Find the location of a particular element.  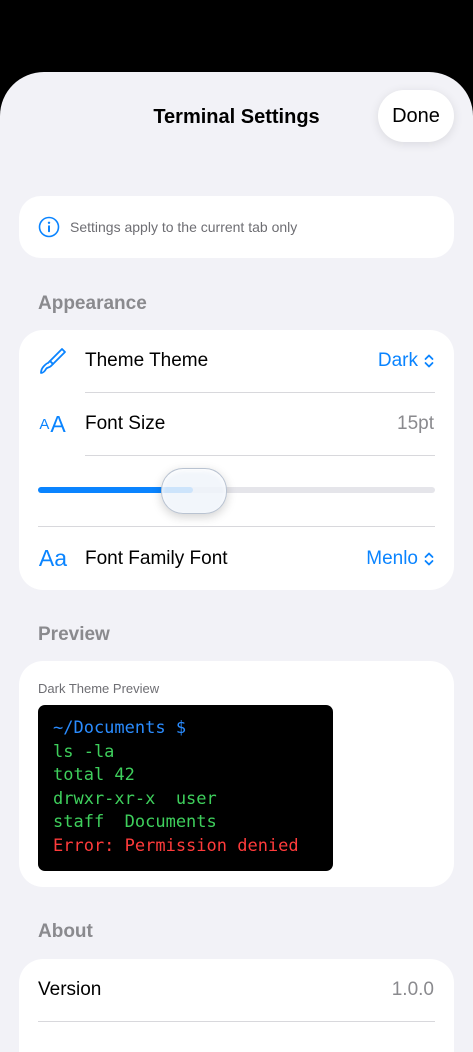

slider-track is located at coordinates (236, 490).